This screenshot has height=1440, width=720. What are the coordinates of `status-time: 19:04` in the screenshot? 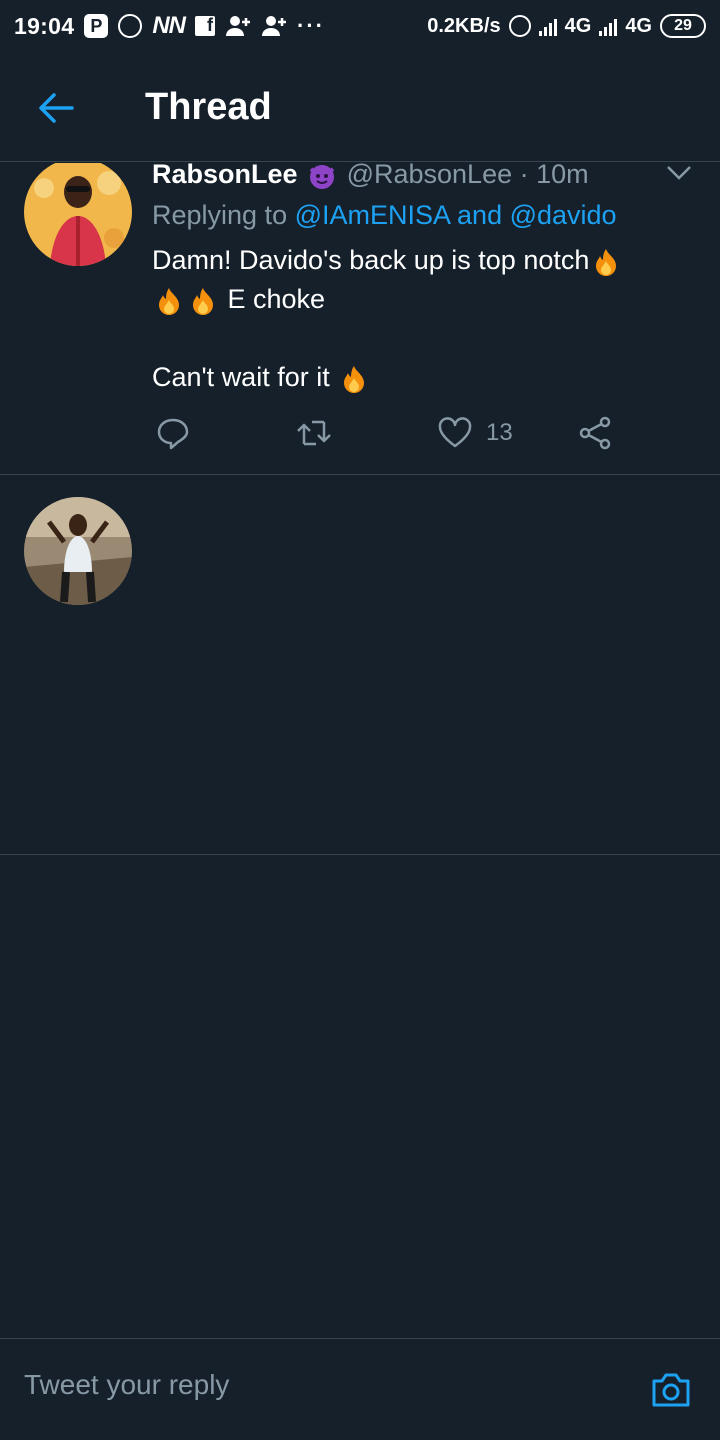 It's located at (44, 25).